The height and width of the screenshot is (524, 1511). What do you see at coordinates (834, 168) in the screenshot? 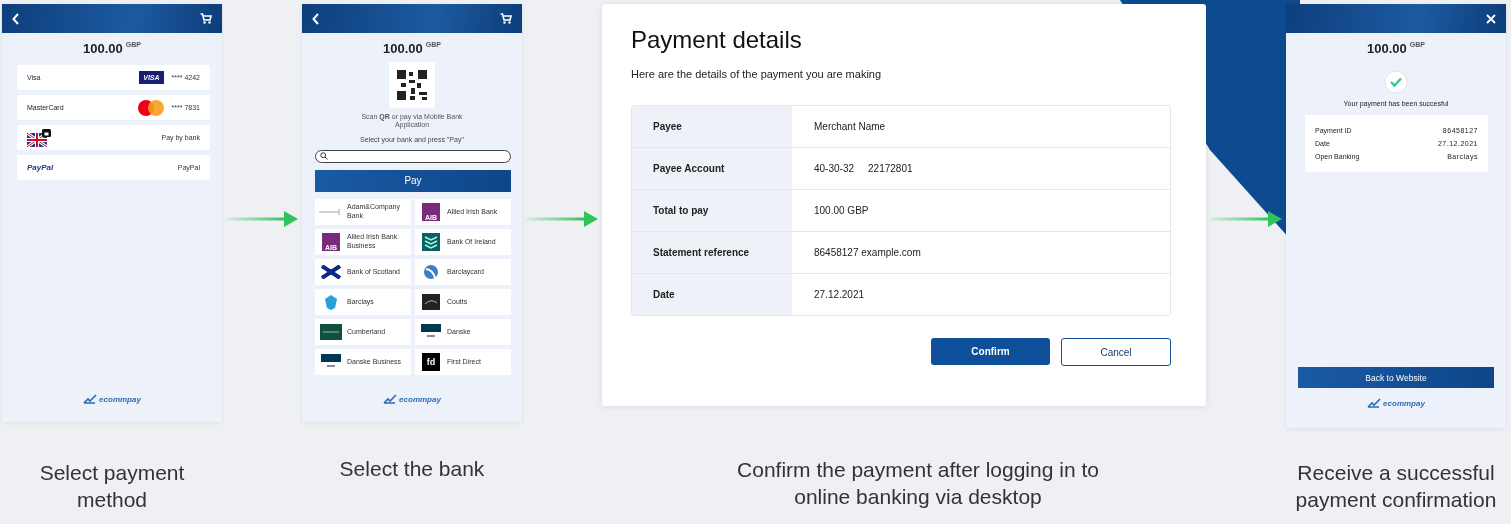
I see `row-value: 40-30-32` at bounding box center [834, 168].